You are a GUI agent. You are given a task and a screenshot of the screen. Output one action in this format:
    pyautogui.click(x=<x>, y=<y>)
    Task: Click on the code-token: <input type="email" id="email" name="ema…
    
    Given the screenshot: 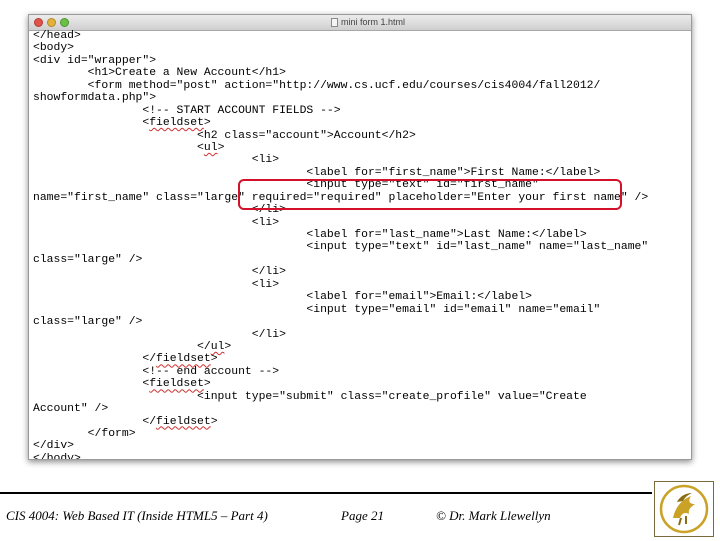 What is the action you would take?
    pyautogui.click(x=317, y=309)
    